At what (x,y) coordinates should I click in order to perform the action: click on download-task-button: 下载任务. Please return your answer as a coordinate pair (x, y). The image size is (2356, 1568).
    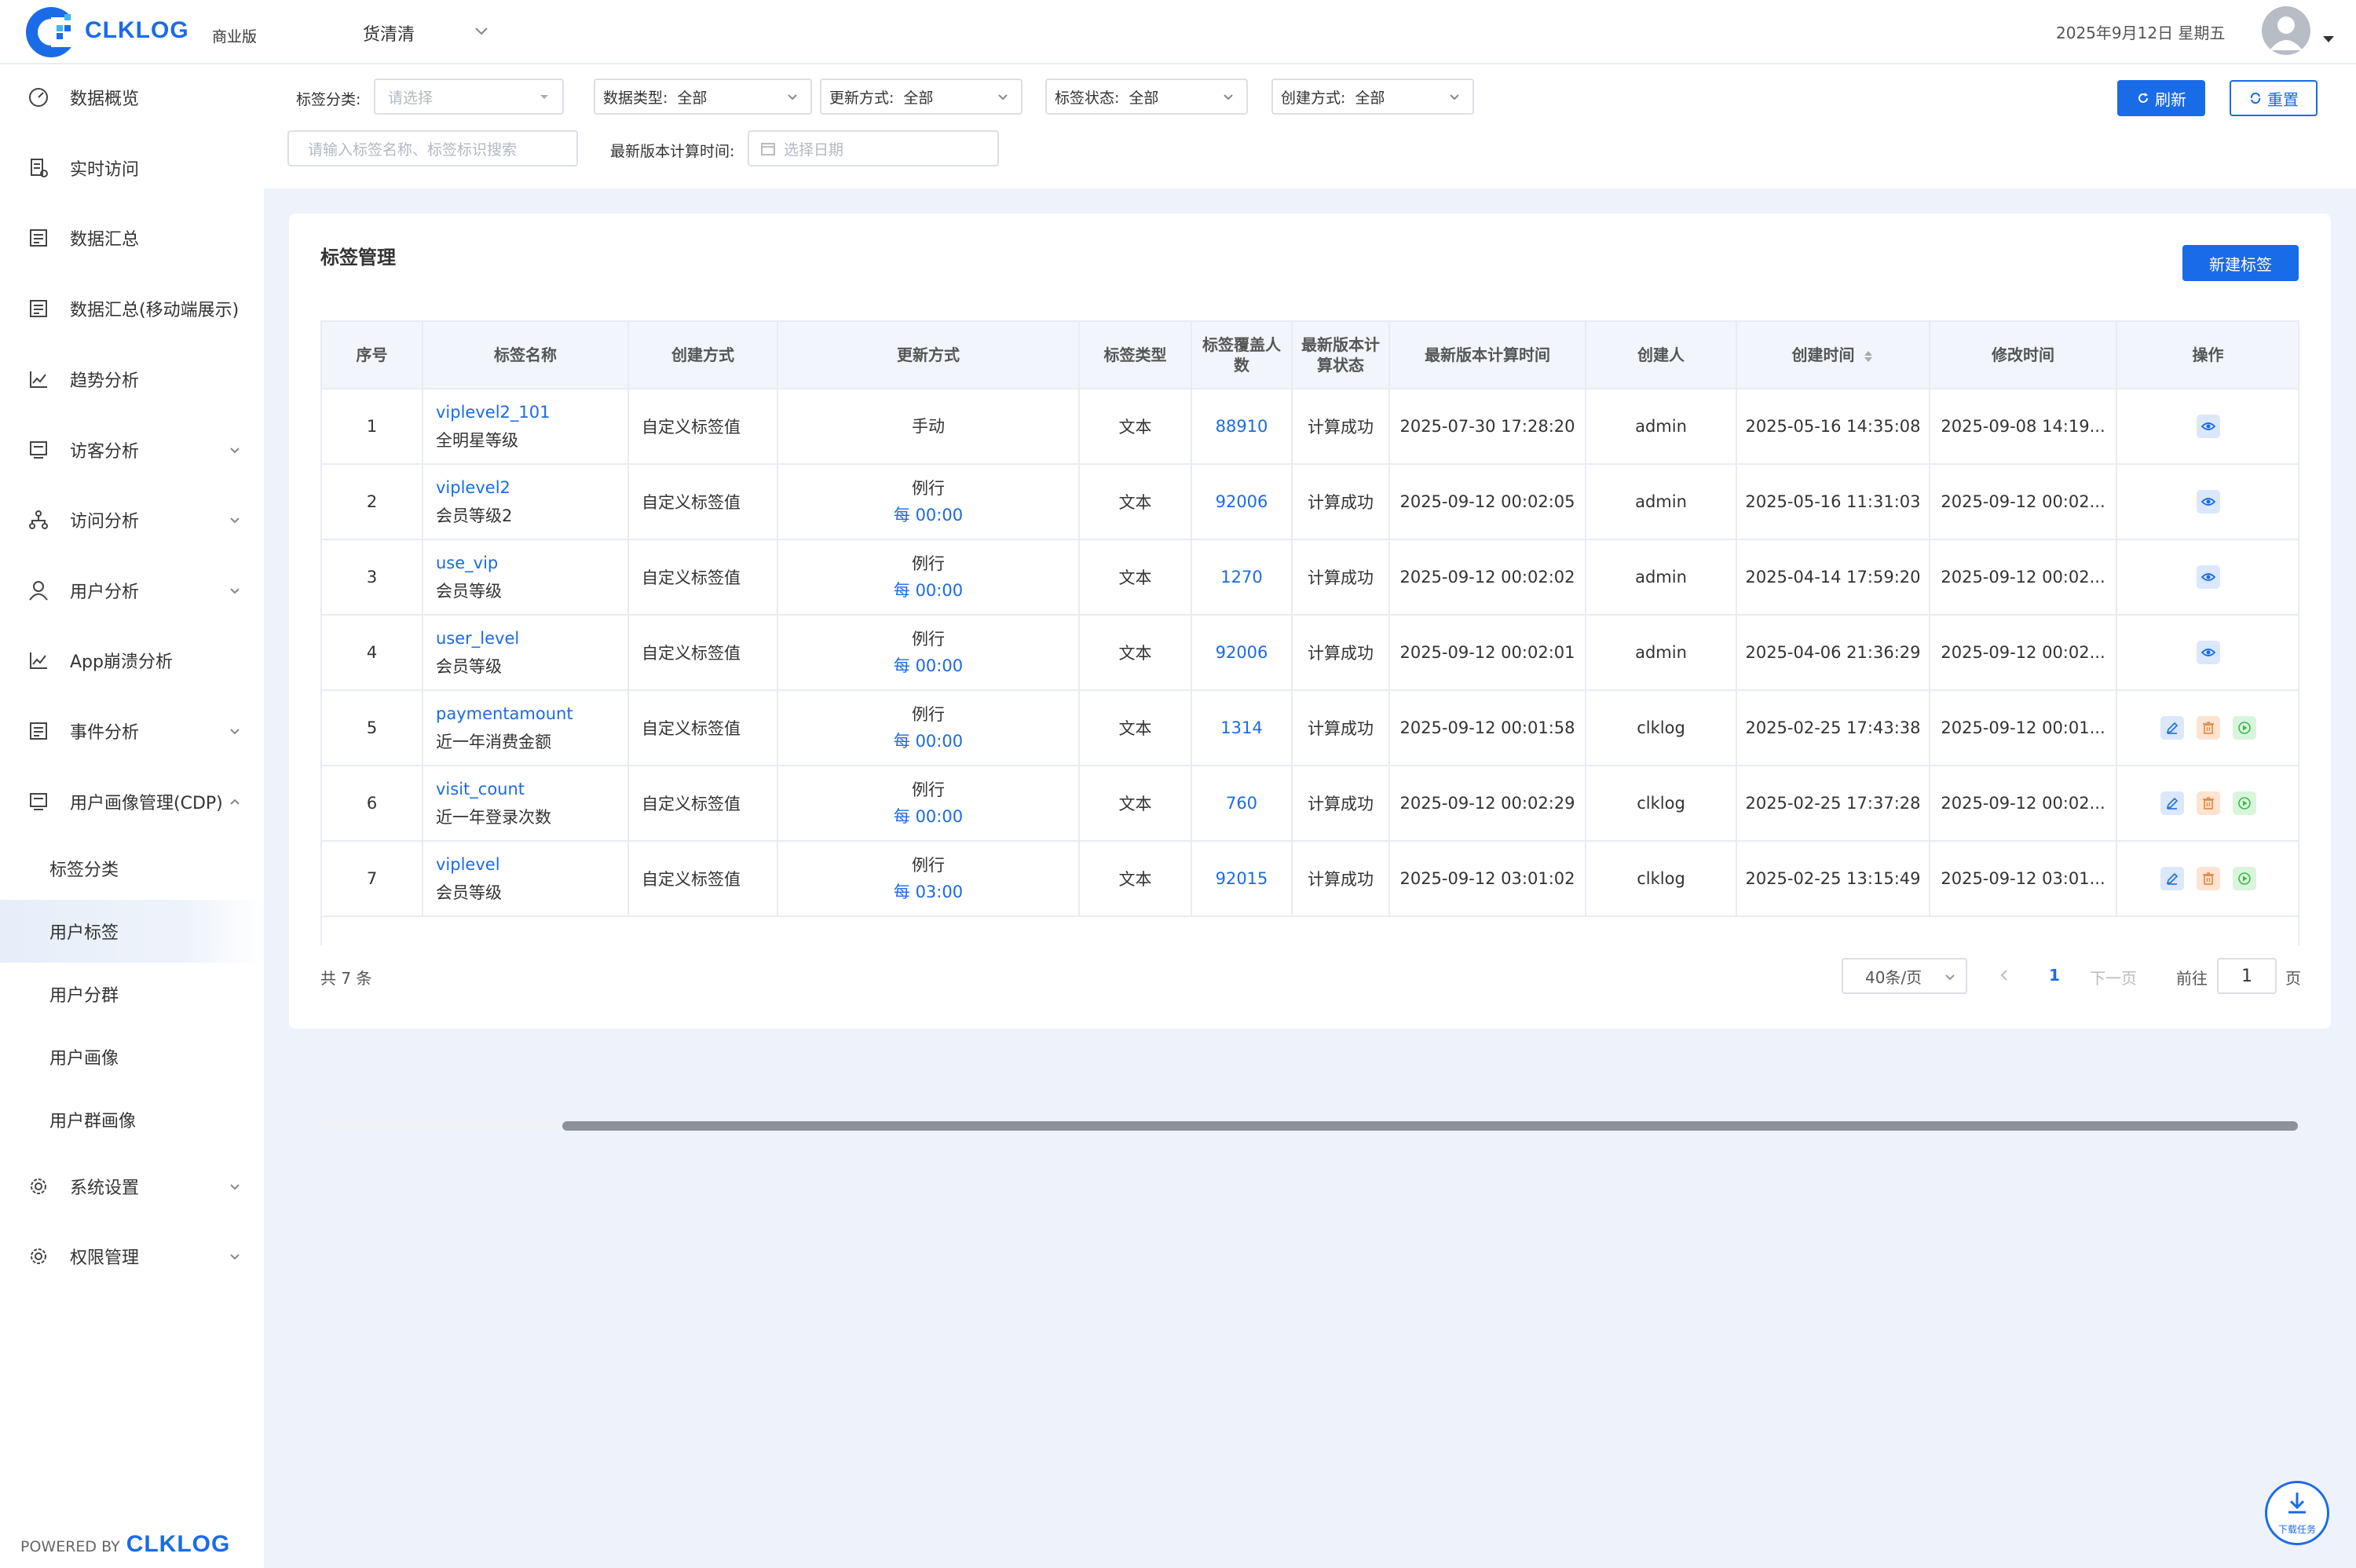
    Looking at the image, I should click on (2297, 1513).